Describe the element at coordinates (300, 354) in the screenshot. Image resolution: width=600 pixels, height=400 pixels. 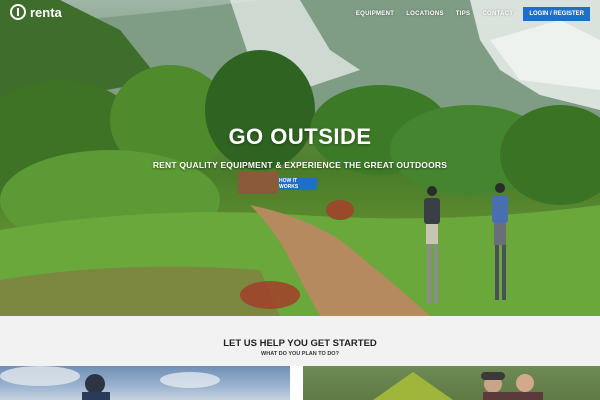
I see `get-started-subtitle: WHAT DO YOU PLAN TO DO?` at that location.